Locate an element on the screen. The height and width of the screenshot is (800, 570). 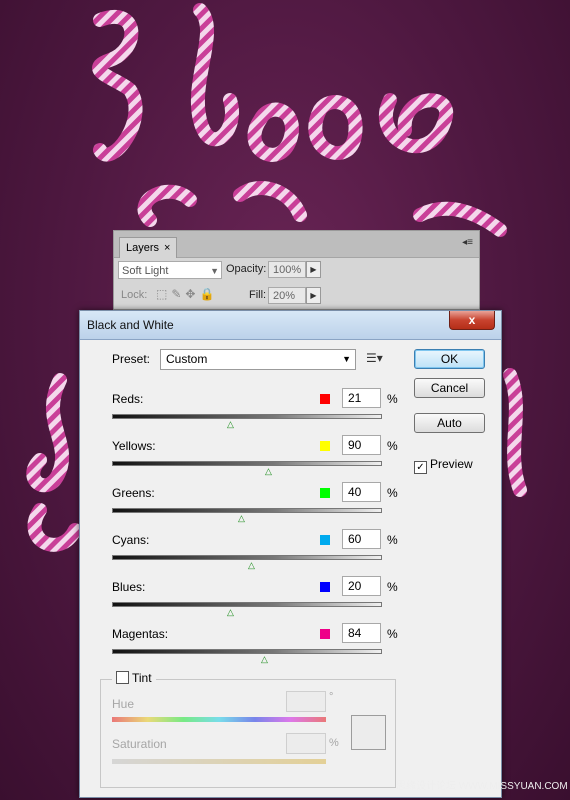
blend-mode-value: Soft Light is located at coordinates (145, 271).